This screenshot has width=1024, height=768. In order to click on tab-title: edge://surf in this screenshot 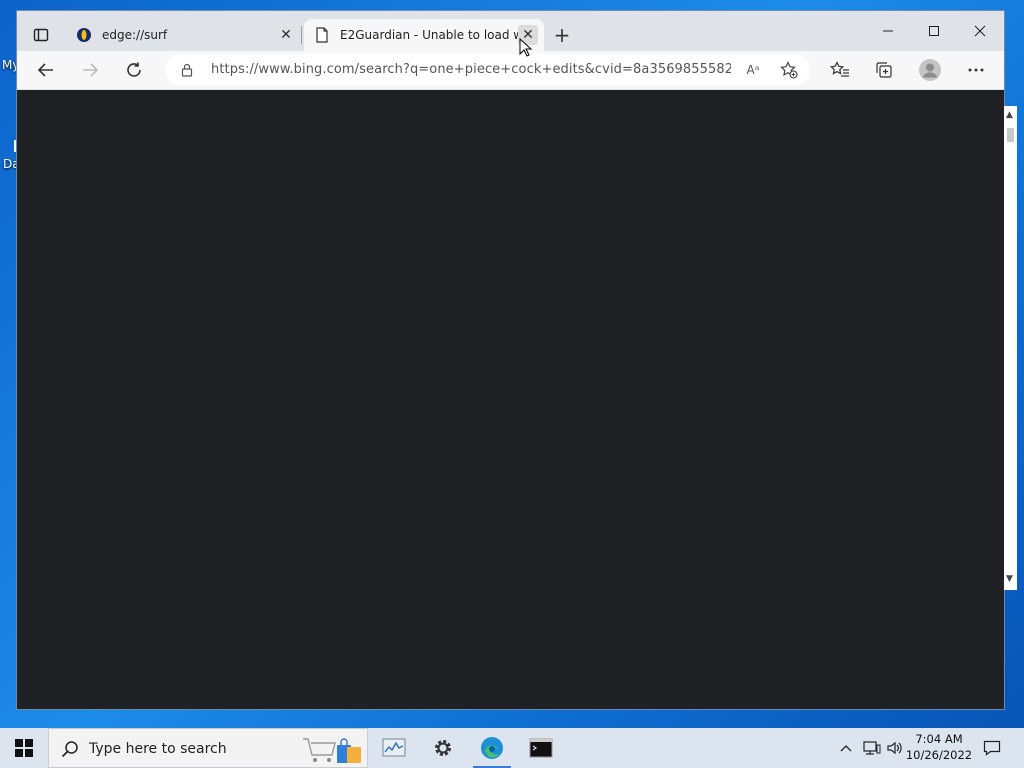, I will do `click(135, 35)`.